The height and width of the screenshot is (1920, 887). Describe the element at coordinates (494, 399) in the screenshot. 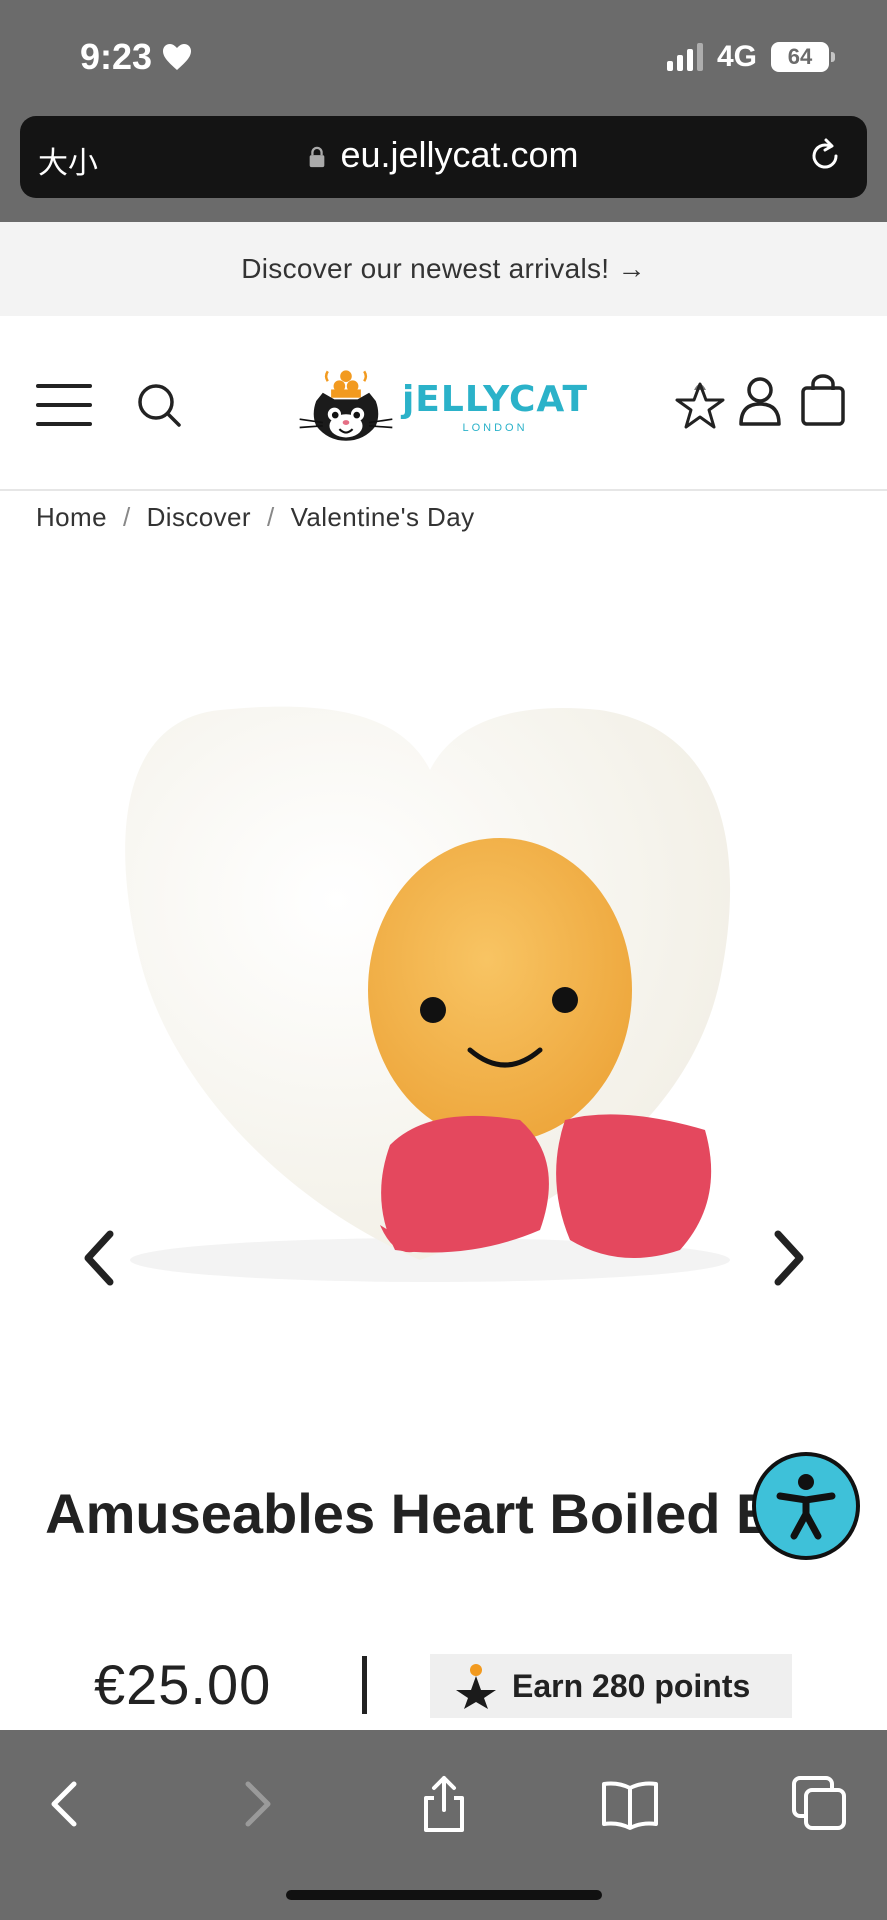

I see `logo-word: jELLYCAT` at that location.